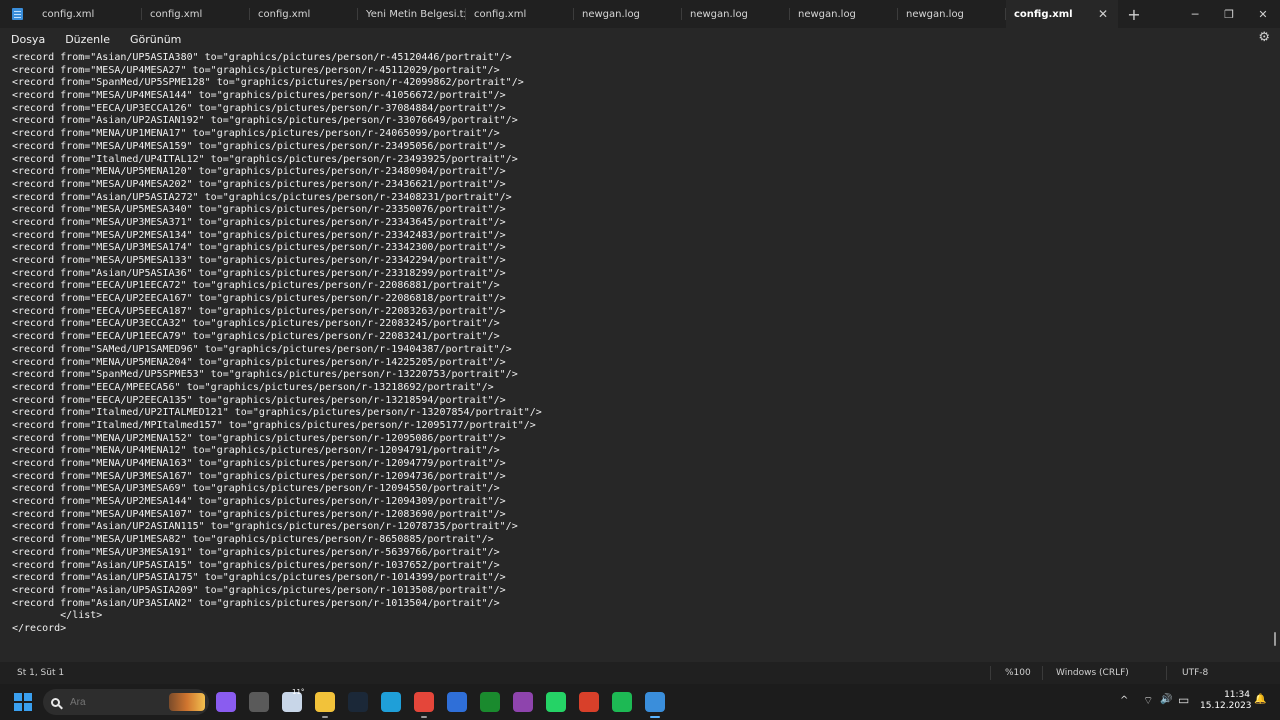  I want to click on chrome-icon, so click(424, 705).